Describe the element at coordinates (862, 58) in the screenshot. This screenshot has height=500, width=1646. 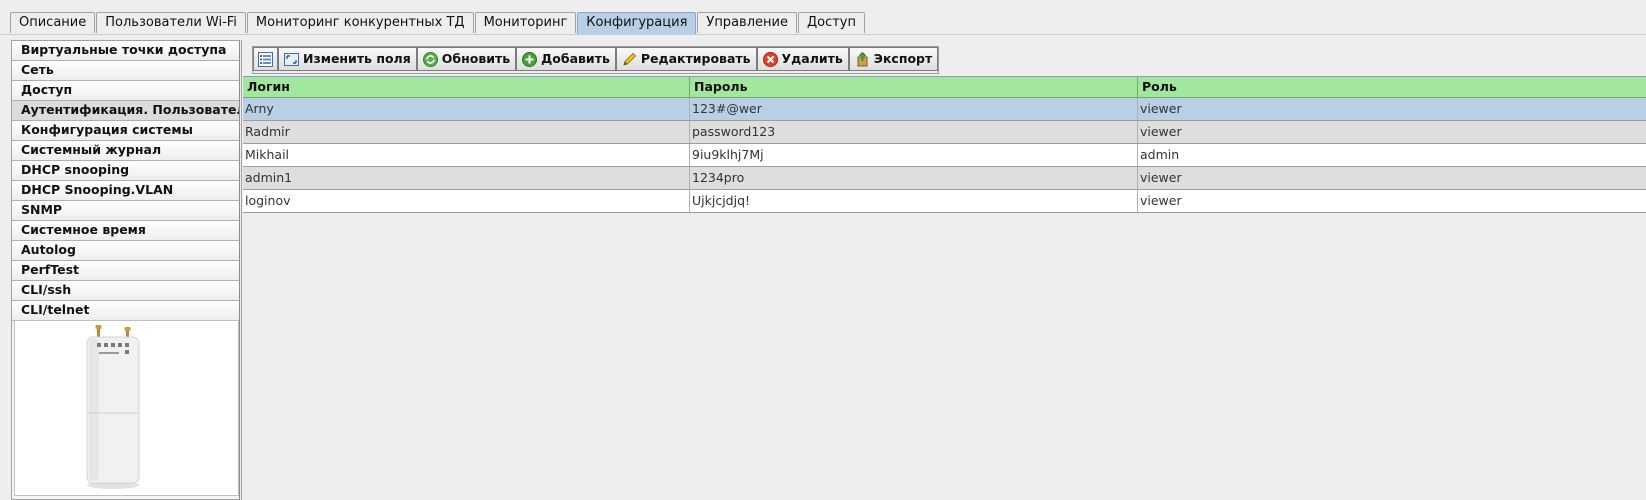
I see `export-icon` at that location.